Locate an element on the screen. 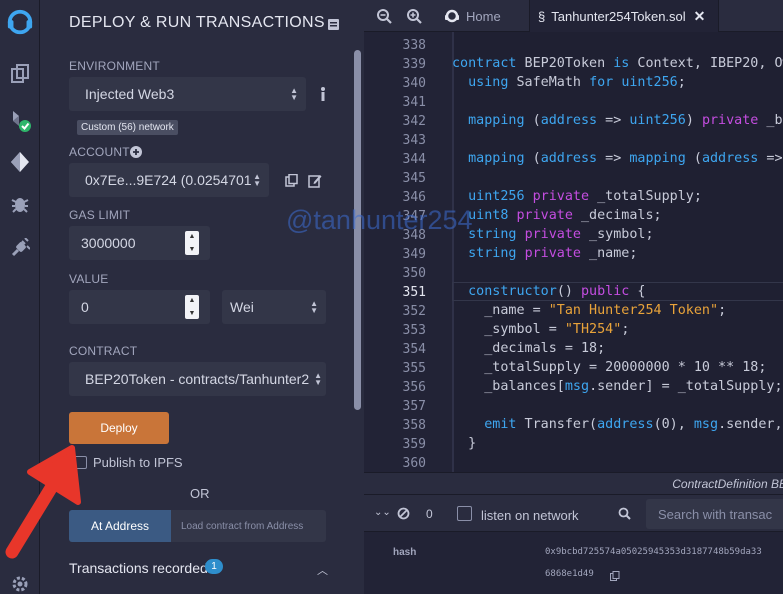  code-line: string private _name; is located at coordinates (553, 253).